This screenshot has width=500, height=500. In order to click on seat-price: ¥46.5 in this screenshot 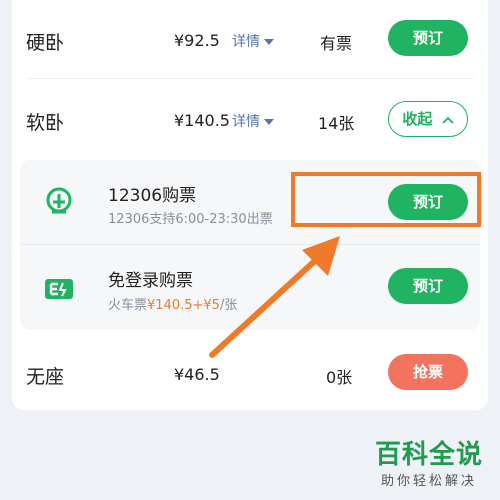, I will do `click(197, 374)`.